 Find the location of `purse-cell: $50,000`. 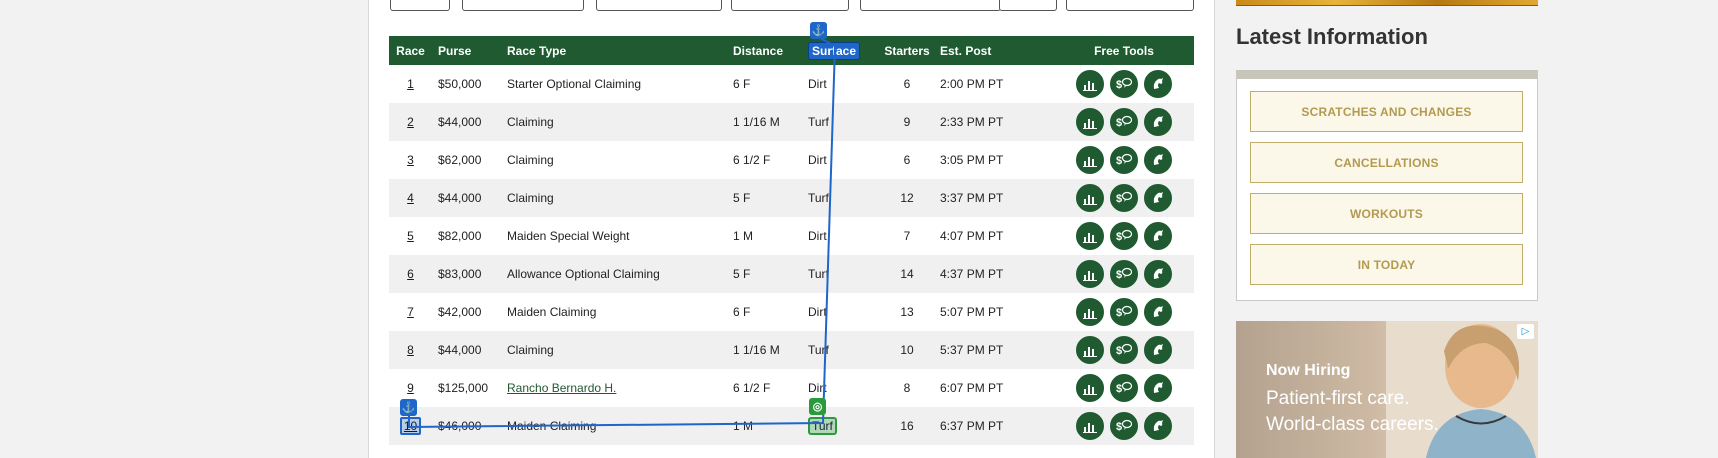

purse-cell: $50,000 is located at coordinates (460, 84).